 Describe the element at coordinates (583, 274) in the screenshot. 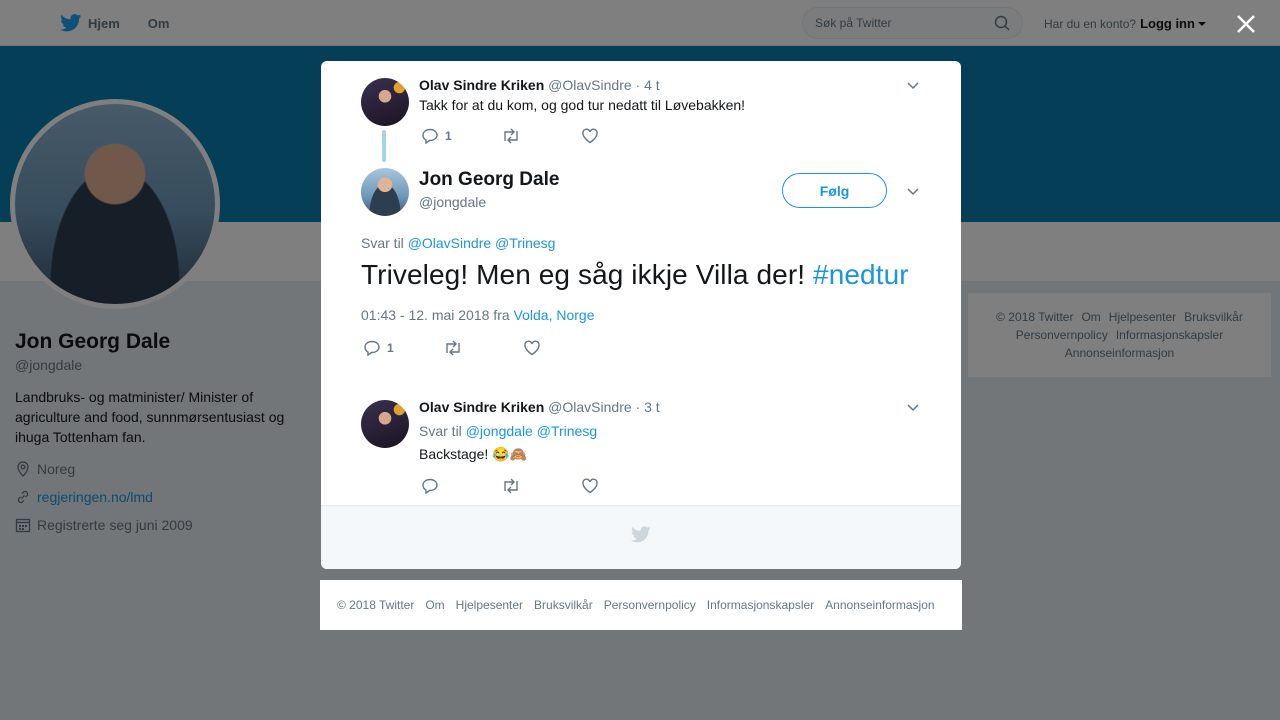

I see `main-tweet-body: Triveleg! Men eg såg ikkje Villa der!` at that location.